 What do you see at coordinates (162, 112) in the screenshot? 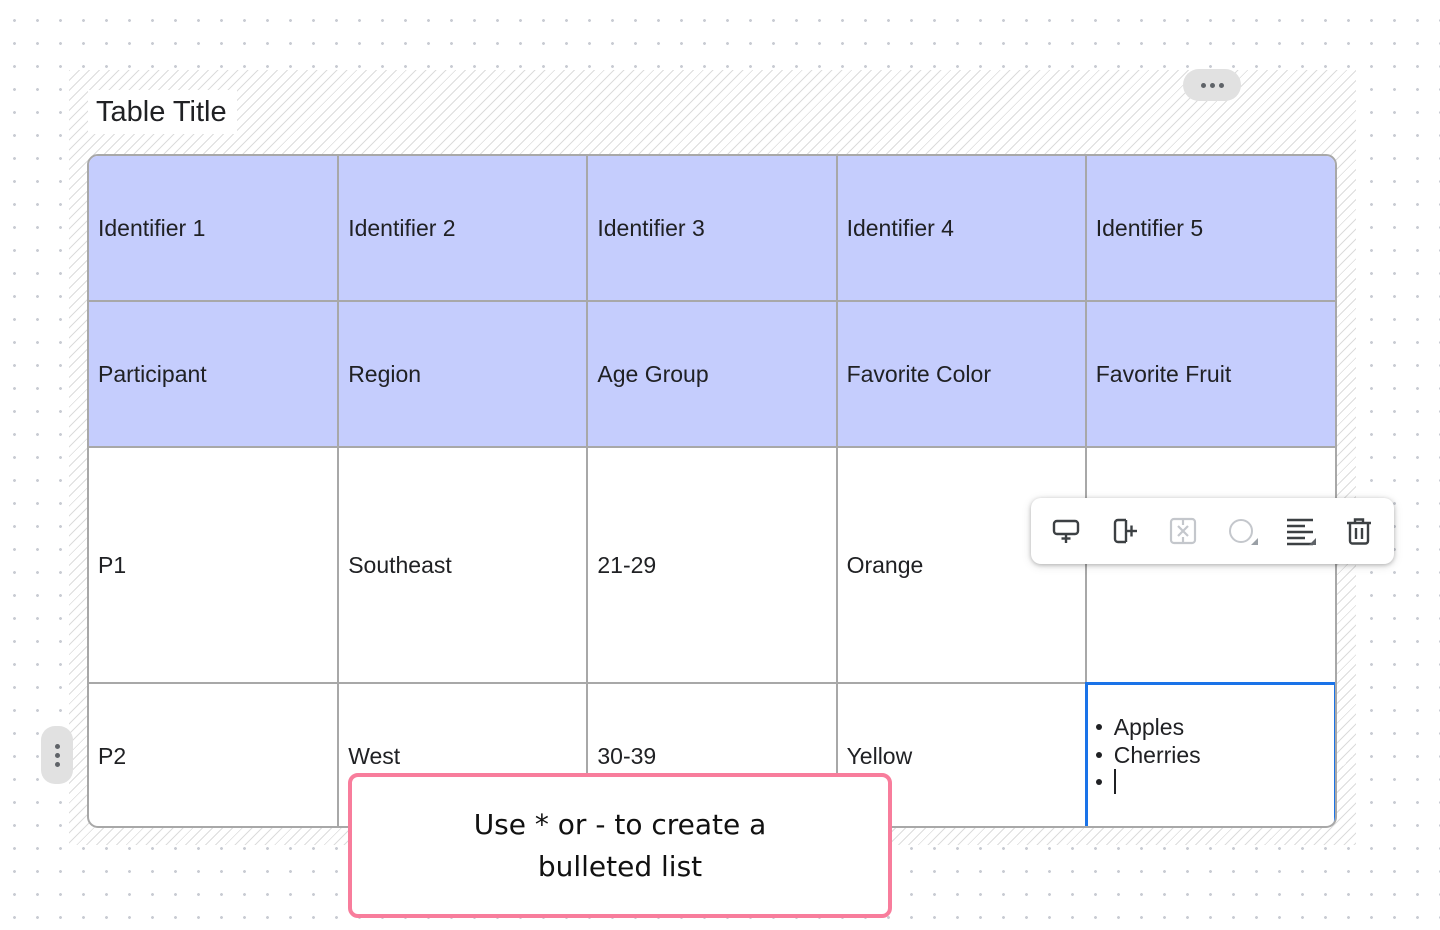
I see `table-title: Table Title` at bounding box center [162, 112].